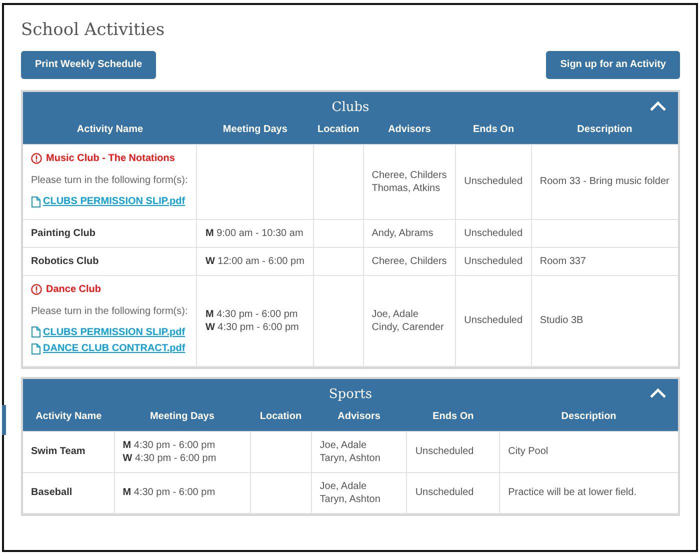  Describe the element at coordinates (403, 233) in the screenshot. I see `advisor-name: Andy, Abrams` at that location.